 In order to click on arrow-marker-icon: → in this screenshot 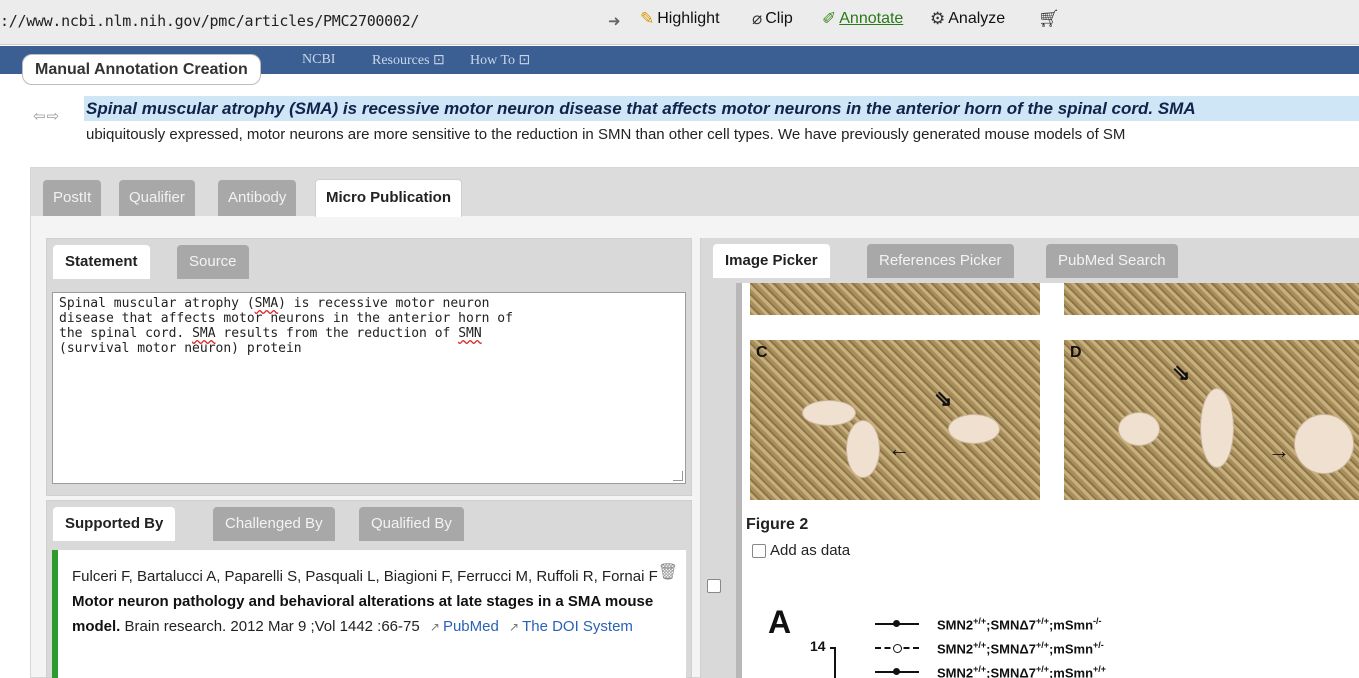, I will do `click(1279, 450)`.